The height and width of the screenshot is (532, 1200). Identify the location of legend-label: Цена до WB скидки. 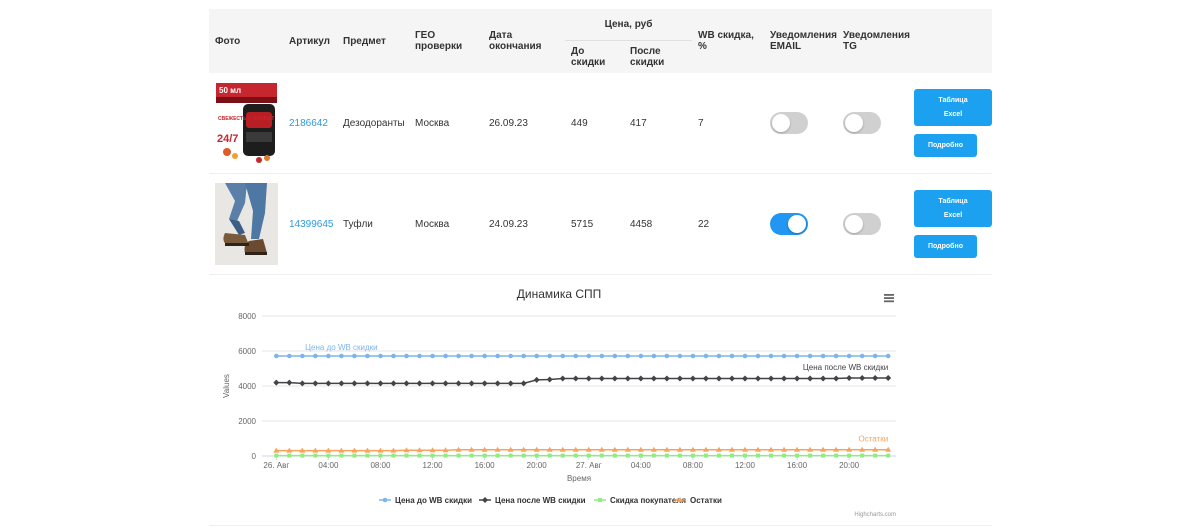
(433, 500).